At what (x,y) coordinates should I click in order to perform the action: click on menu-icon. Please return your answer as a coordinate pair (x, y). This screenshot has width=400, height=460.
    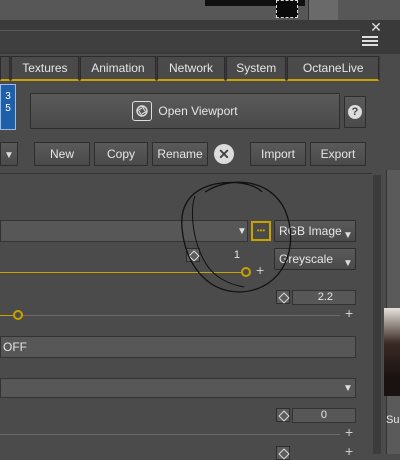
    Looking at the image, I should click on (370, 42).